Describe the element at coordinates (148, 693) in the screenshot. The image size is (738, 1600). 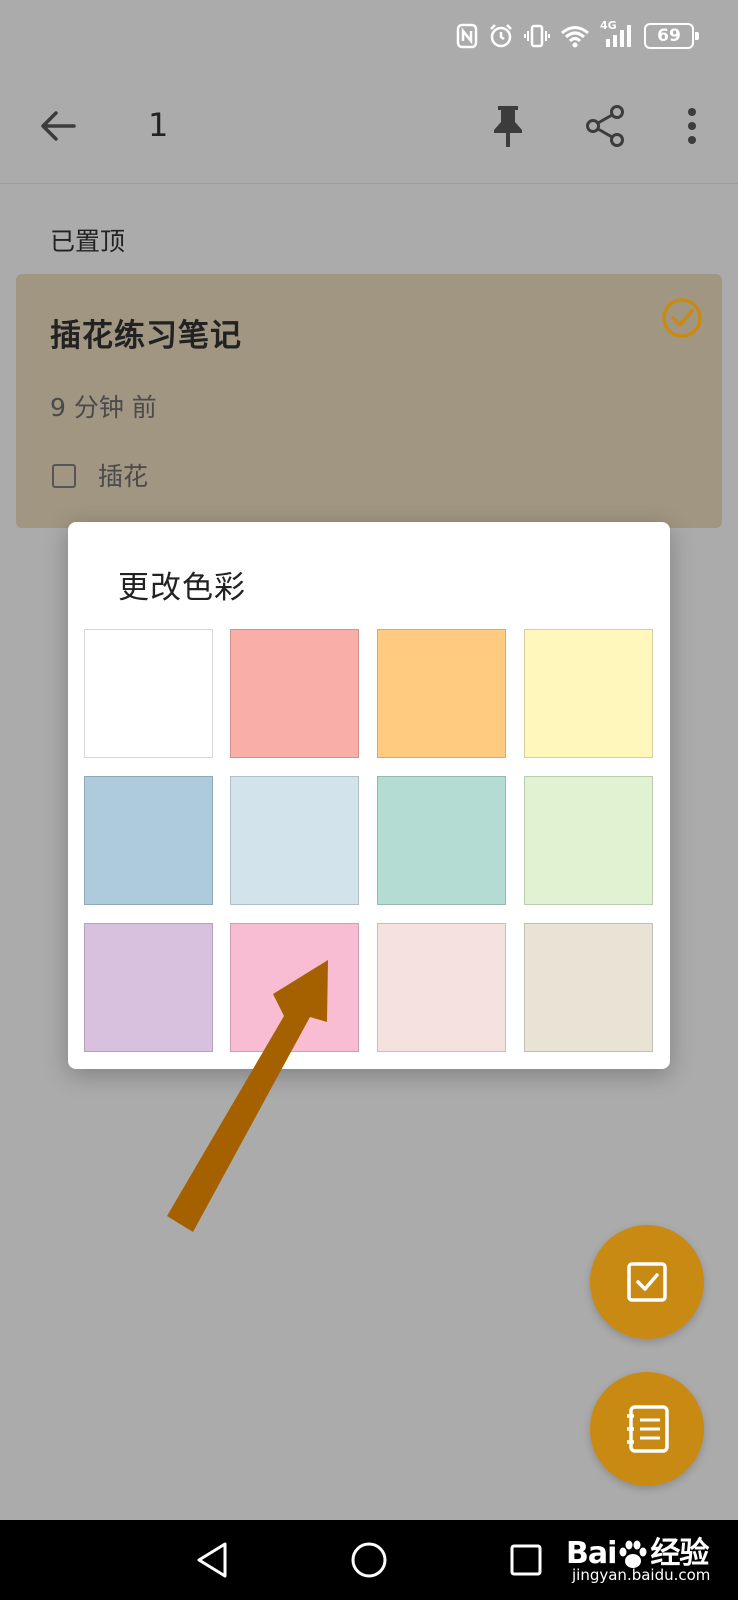
I see `color-swatch-white` at that location.